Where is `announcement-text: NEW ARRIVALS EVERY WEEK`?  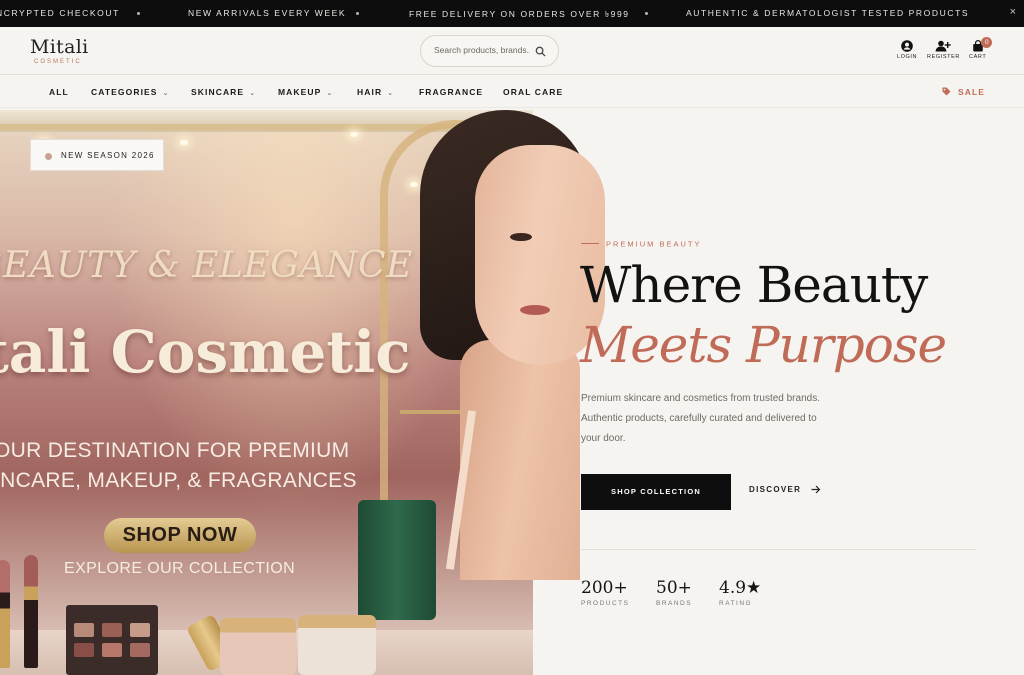 announcement-text: NEW ARRIVALS EVERY WEEK is located at coordinates (267, 13).